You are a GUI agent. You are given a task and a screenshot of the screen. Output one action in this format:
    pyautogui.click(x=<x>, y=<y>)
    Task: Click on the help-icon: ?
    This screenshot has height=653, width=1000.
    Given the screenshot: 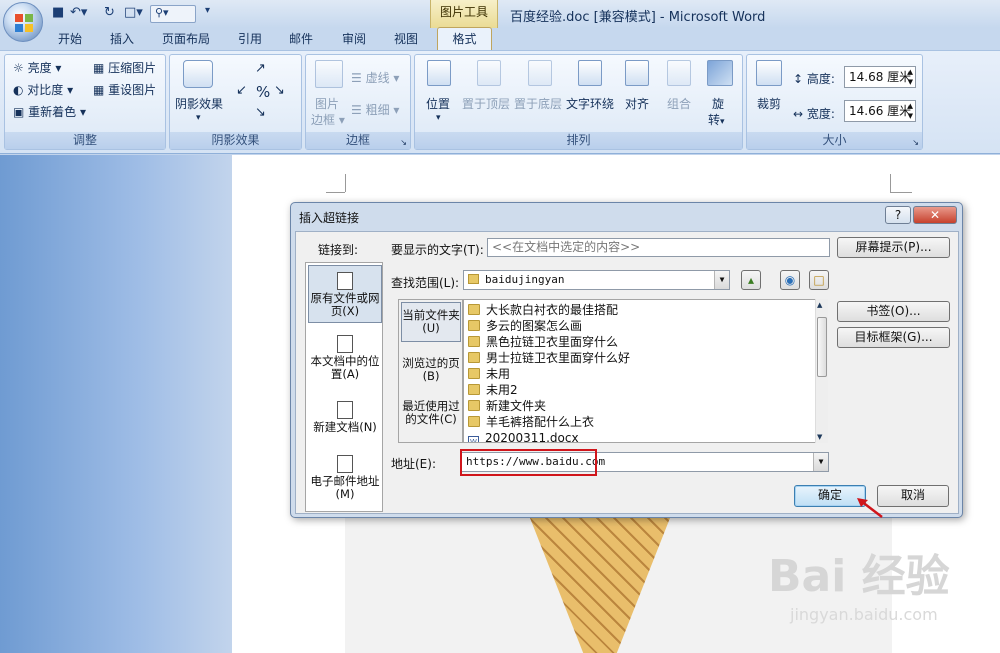 What is the action you would take?
    pyautogui.click(x=898, y=215)
    